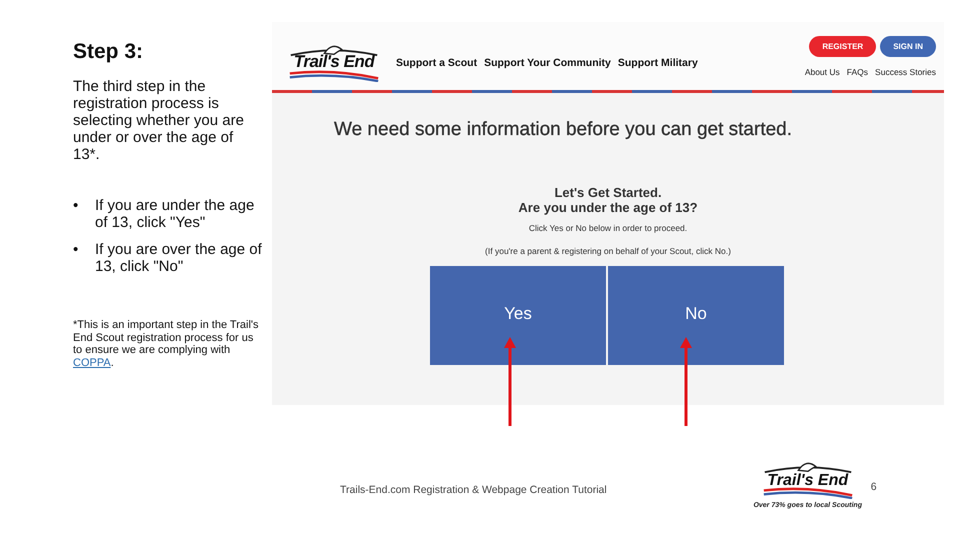  Describe the element at coordinates (873, 487) in the screenshot. I see `page-number: 6` at that location.